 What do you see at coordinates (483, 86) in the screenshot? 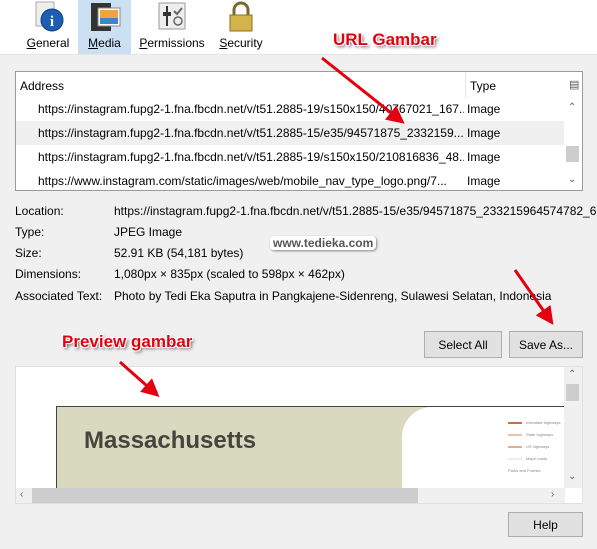
I see `column-type: Type` at bounding box center [483, 86].